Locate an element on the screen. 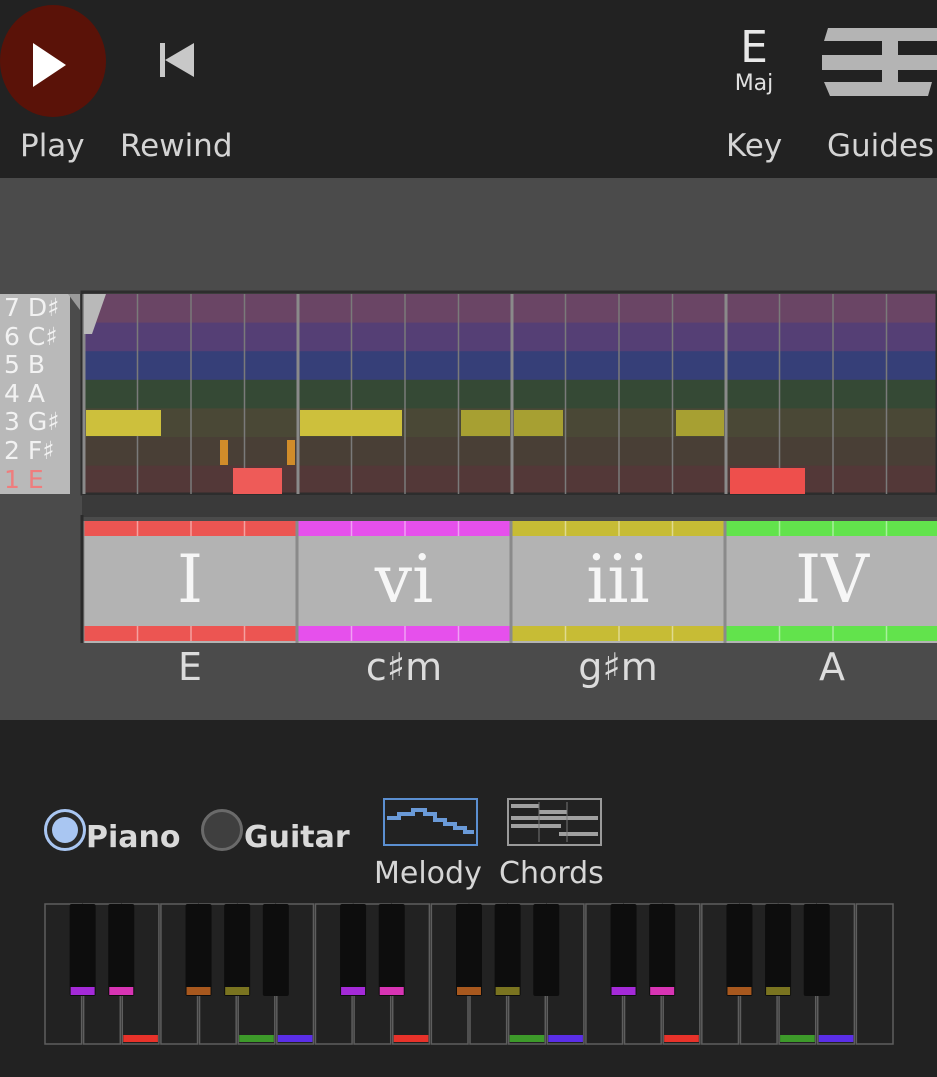  melody-contour-icon is located at coordinates (430, 821).